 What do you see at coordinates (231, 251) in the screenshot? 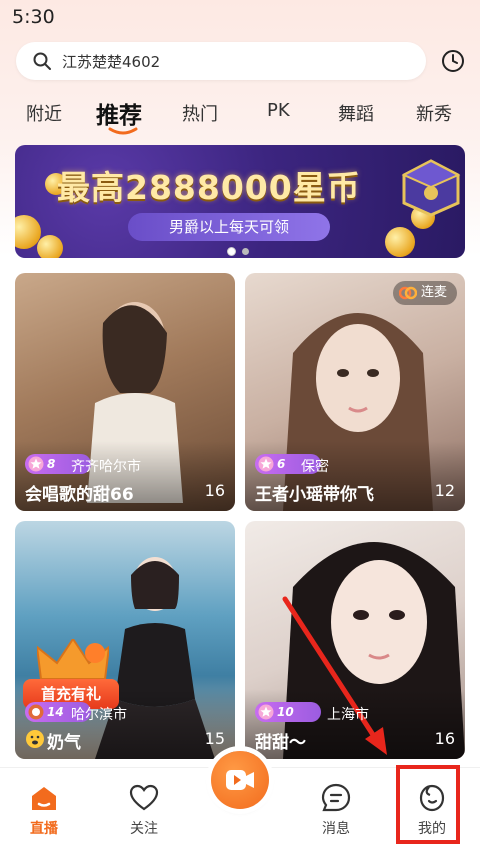
I see `pagination-dot-active` at bounding box center [231, 251].